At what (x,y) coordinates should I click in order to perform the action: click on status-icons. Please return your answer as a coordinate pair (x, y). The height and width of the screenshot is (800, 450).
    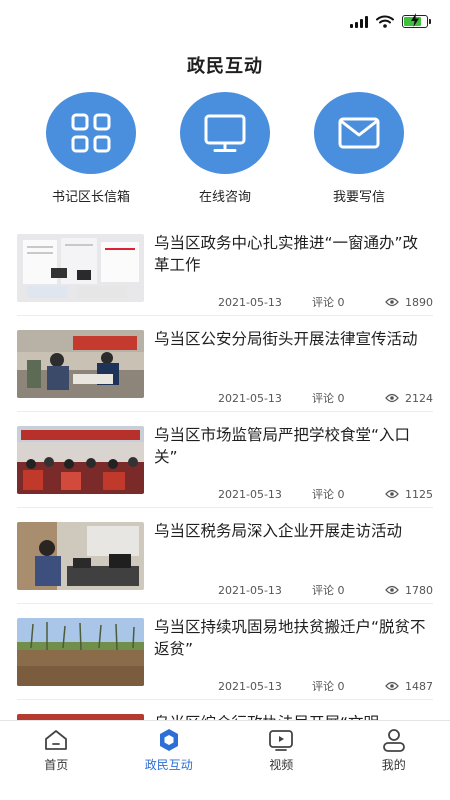
    Looking at the image, I should click on (390, 20).